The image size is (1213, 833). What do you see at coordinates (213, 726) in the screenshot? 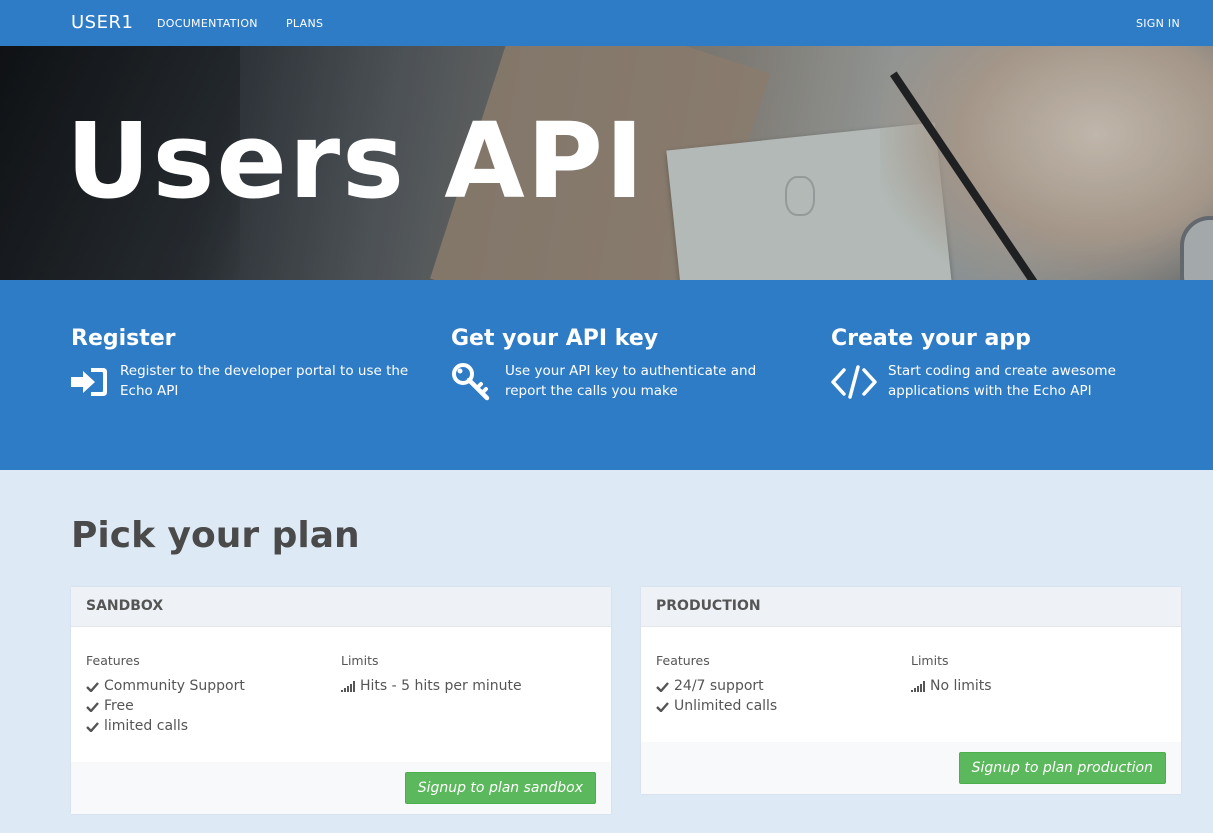
I see `feature-item: limited calls` at bounding box center [213, 726].